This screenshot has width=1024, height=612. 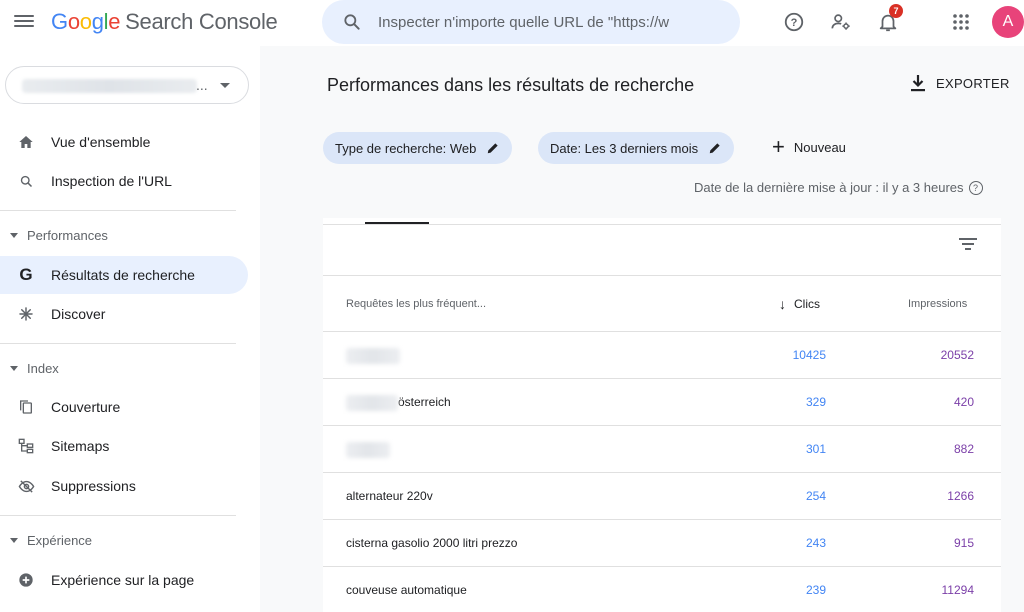 I want to click on section-label: Index, so click(x=43, y=368).